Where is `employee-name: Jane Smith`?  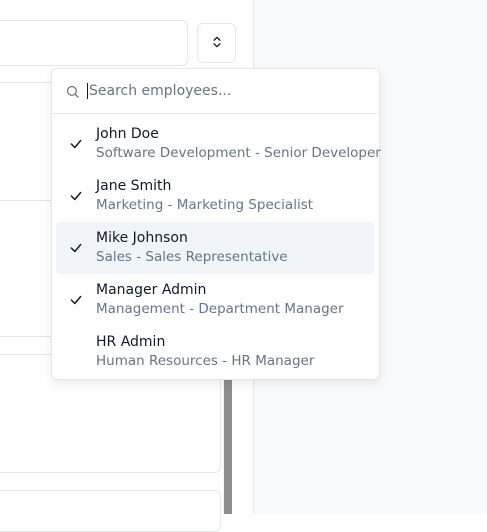 employee-name: Jane Smith is located at coordinates (134, 186).